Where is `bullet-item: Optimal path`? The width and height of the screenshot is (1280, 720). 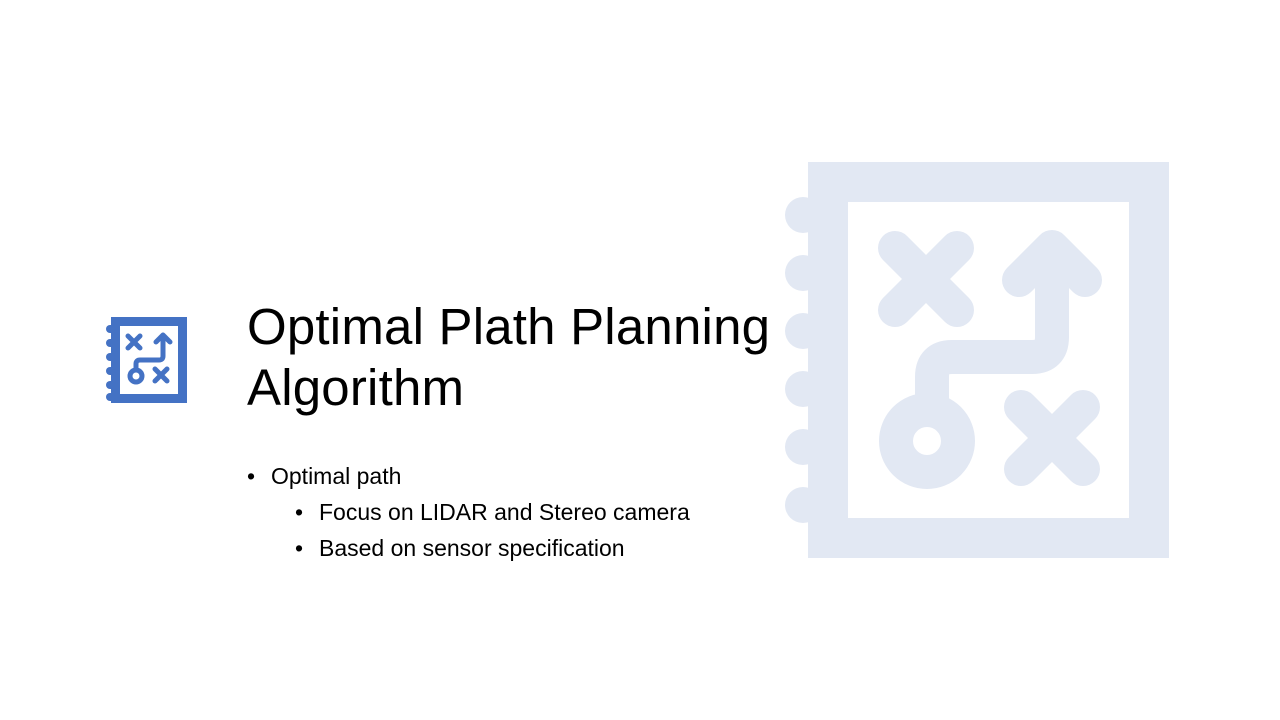
bullet-item: Optimal path is located at coordinates (507, 476).